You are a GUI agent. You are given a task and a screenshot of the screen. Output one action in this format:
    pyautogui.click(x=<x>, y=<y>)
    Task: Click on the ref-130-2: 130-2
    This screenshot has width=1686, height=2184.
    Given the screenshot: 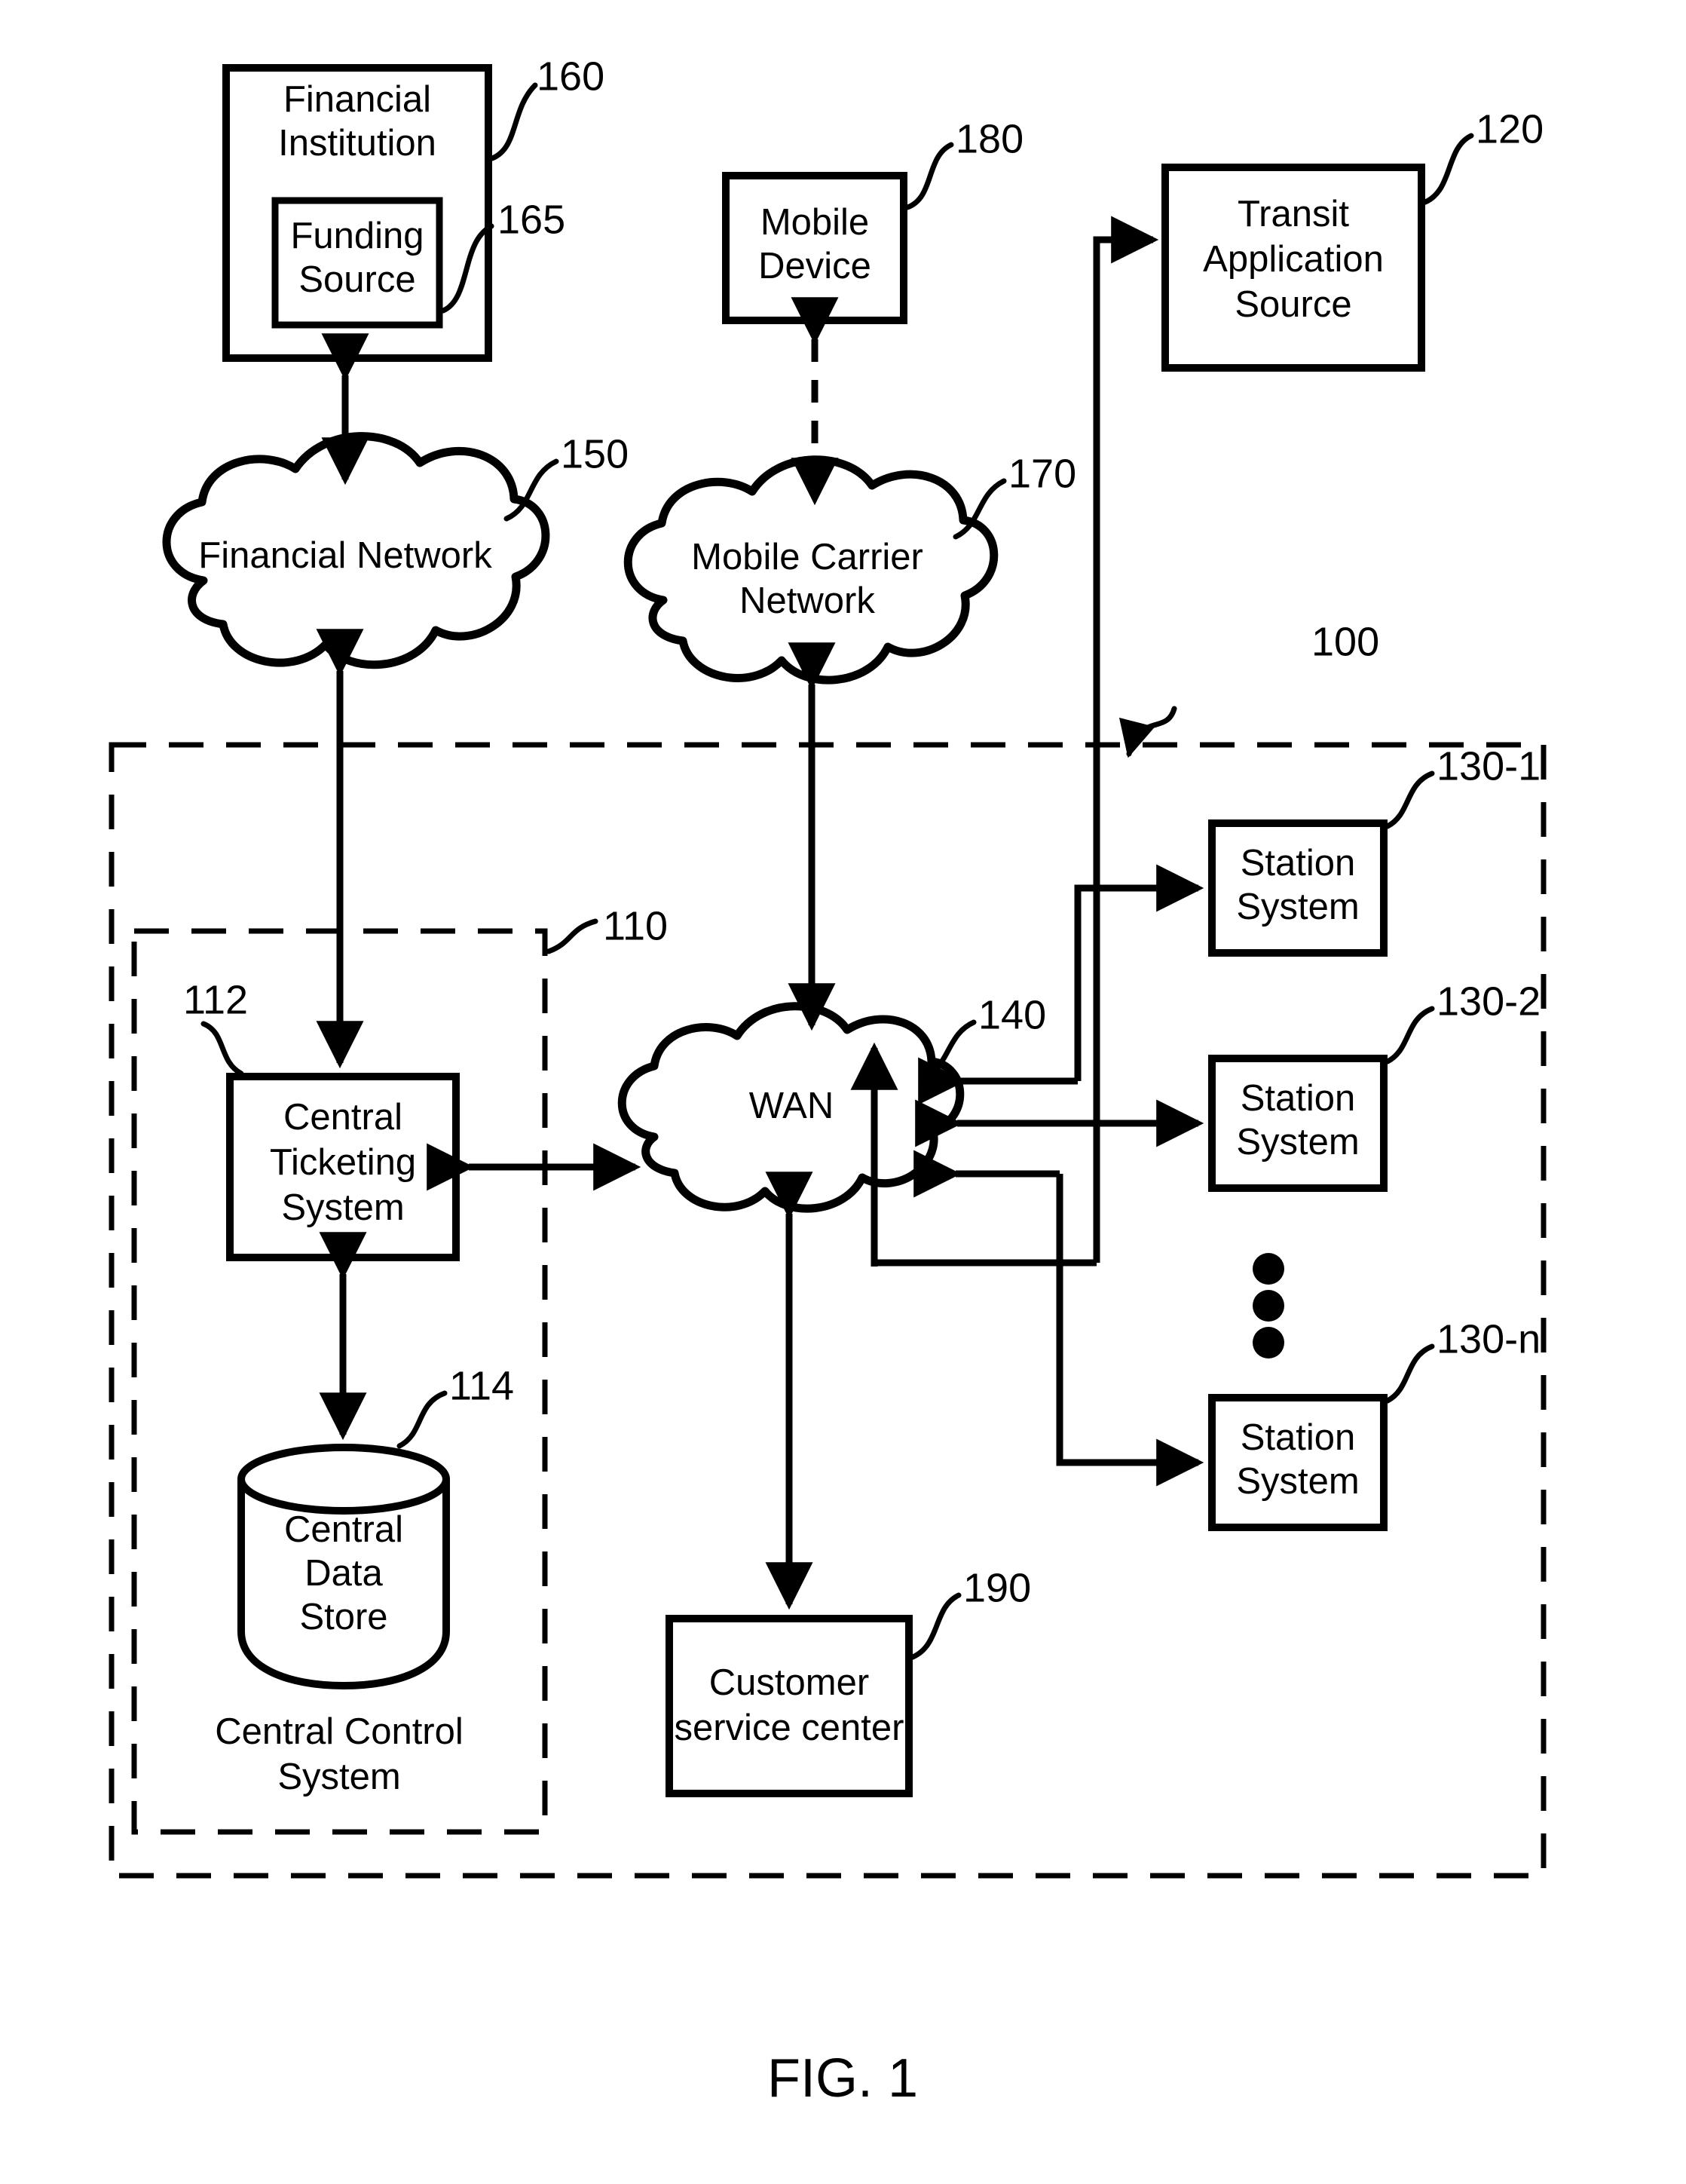 What is the action you would take?
    pyautogui.click(x=1489, y=1001)
    